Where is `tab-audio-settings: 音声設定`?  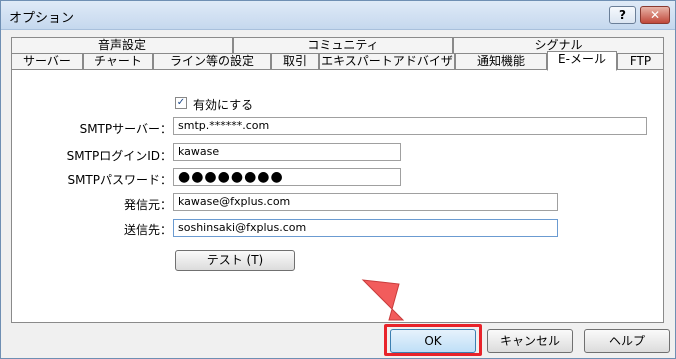
tab-audio-settings: 音声設定 is located at coordinates (122, 45).